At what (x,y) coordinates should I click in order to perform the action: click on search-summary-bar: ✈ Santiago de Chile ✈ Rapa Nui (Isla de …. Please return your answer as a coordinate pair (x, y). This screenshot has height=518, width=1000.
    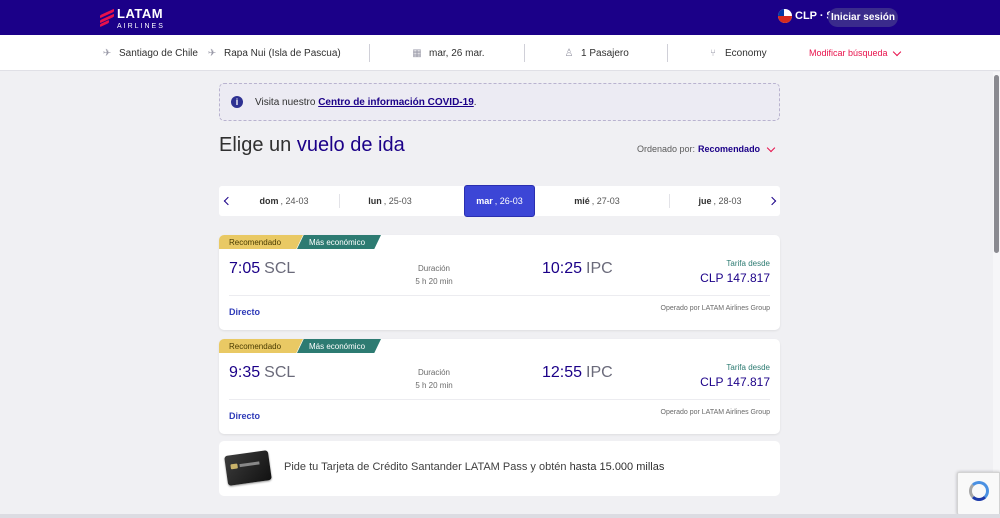
    Looking at the image, I should click on (500, 53).